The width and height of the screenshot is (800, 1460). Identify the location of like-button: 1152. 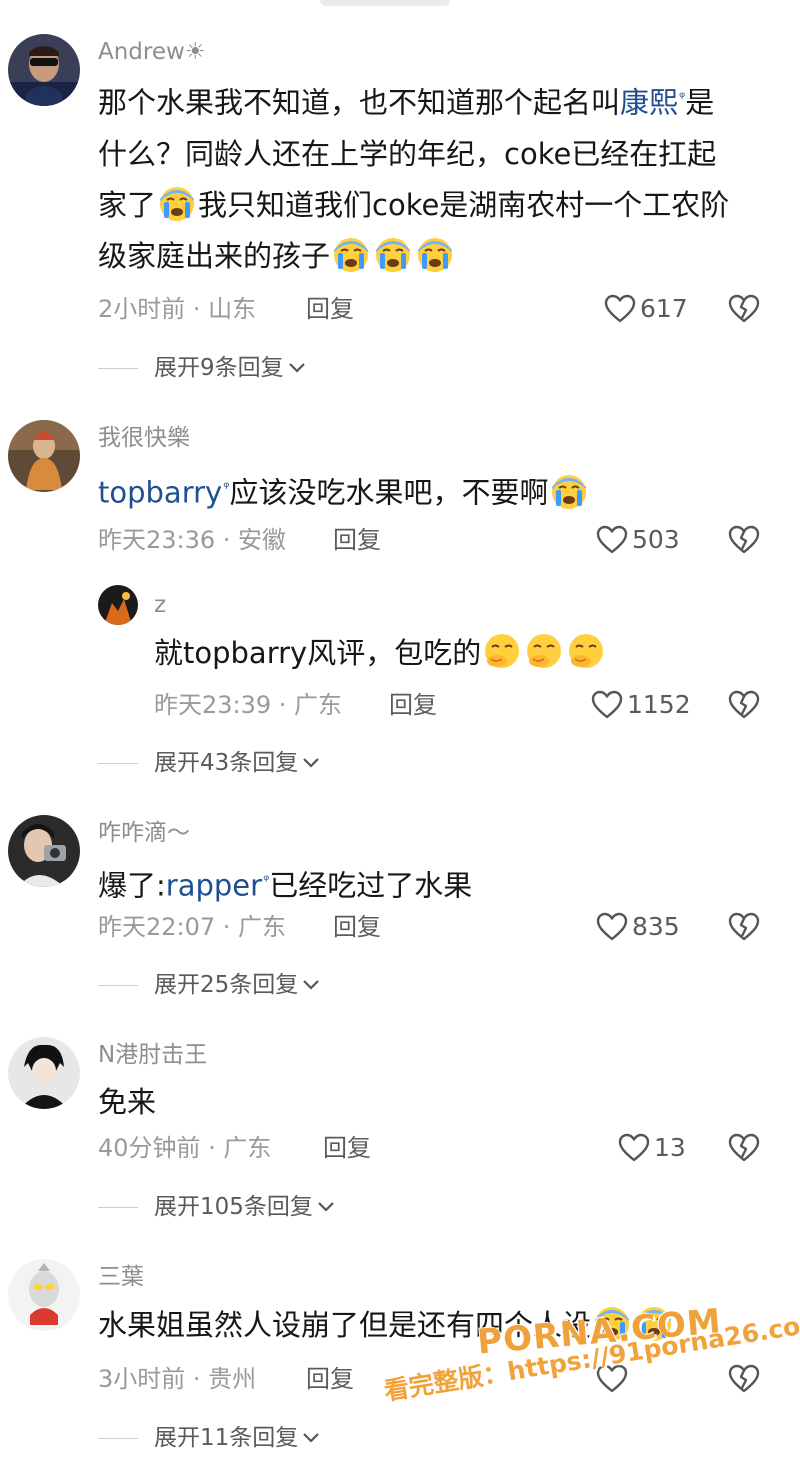
(641, 705).